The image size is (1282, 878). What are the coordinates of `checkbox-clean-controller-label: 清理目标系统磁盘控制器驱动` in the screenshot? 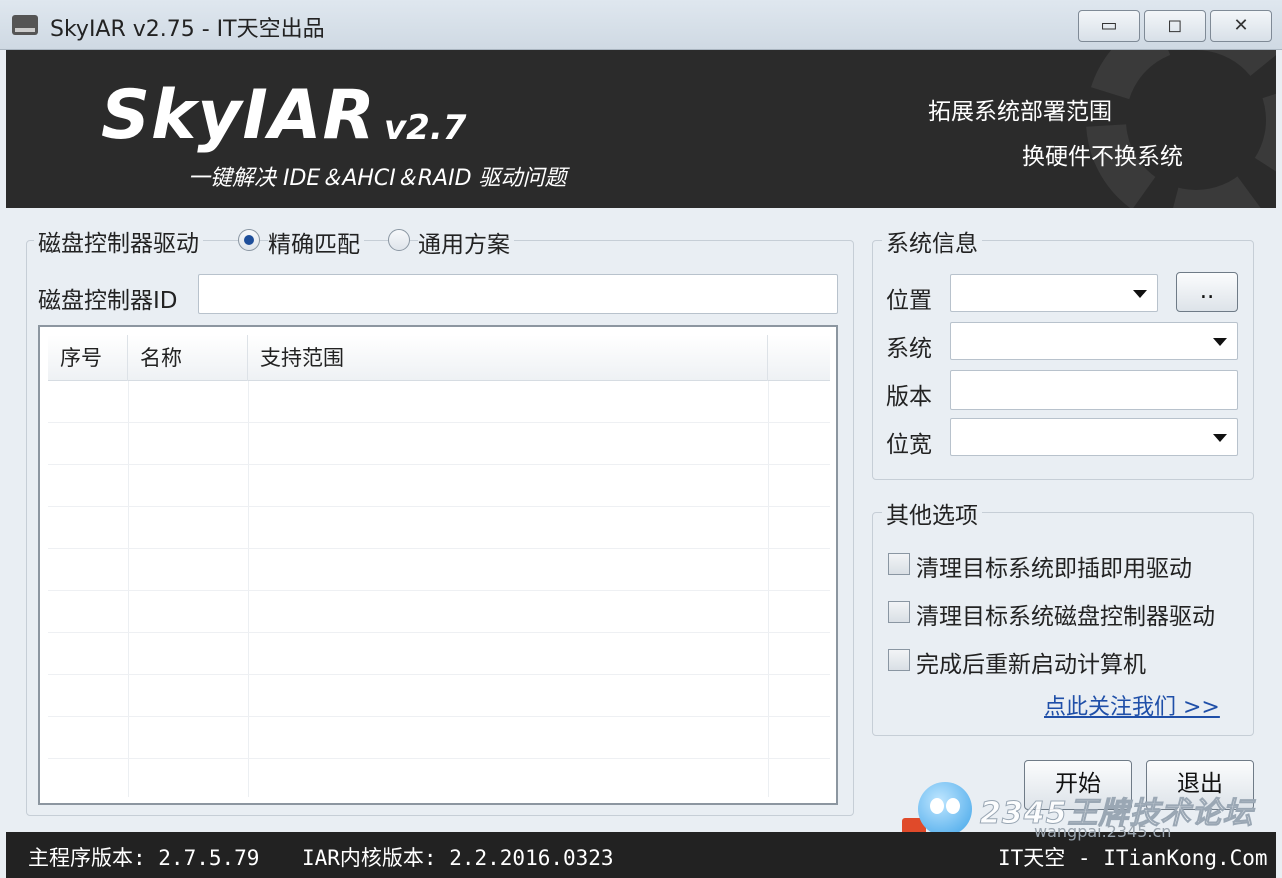 It's located at (1065, 614).